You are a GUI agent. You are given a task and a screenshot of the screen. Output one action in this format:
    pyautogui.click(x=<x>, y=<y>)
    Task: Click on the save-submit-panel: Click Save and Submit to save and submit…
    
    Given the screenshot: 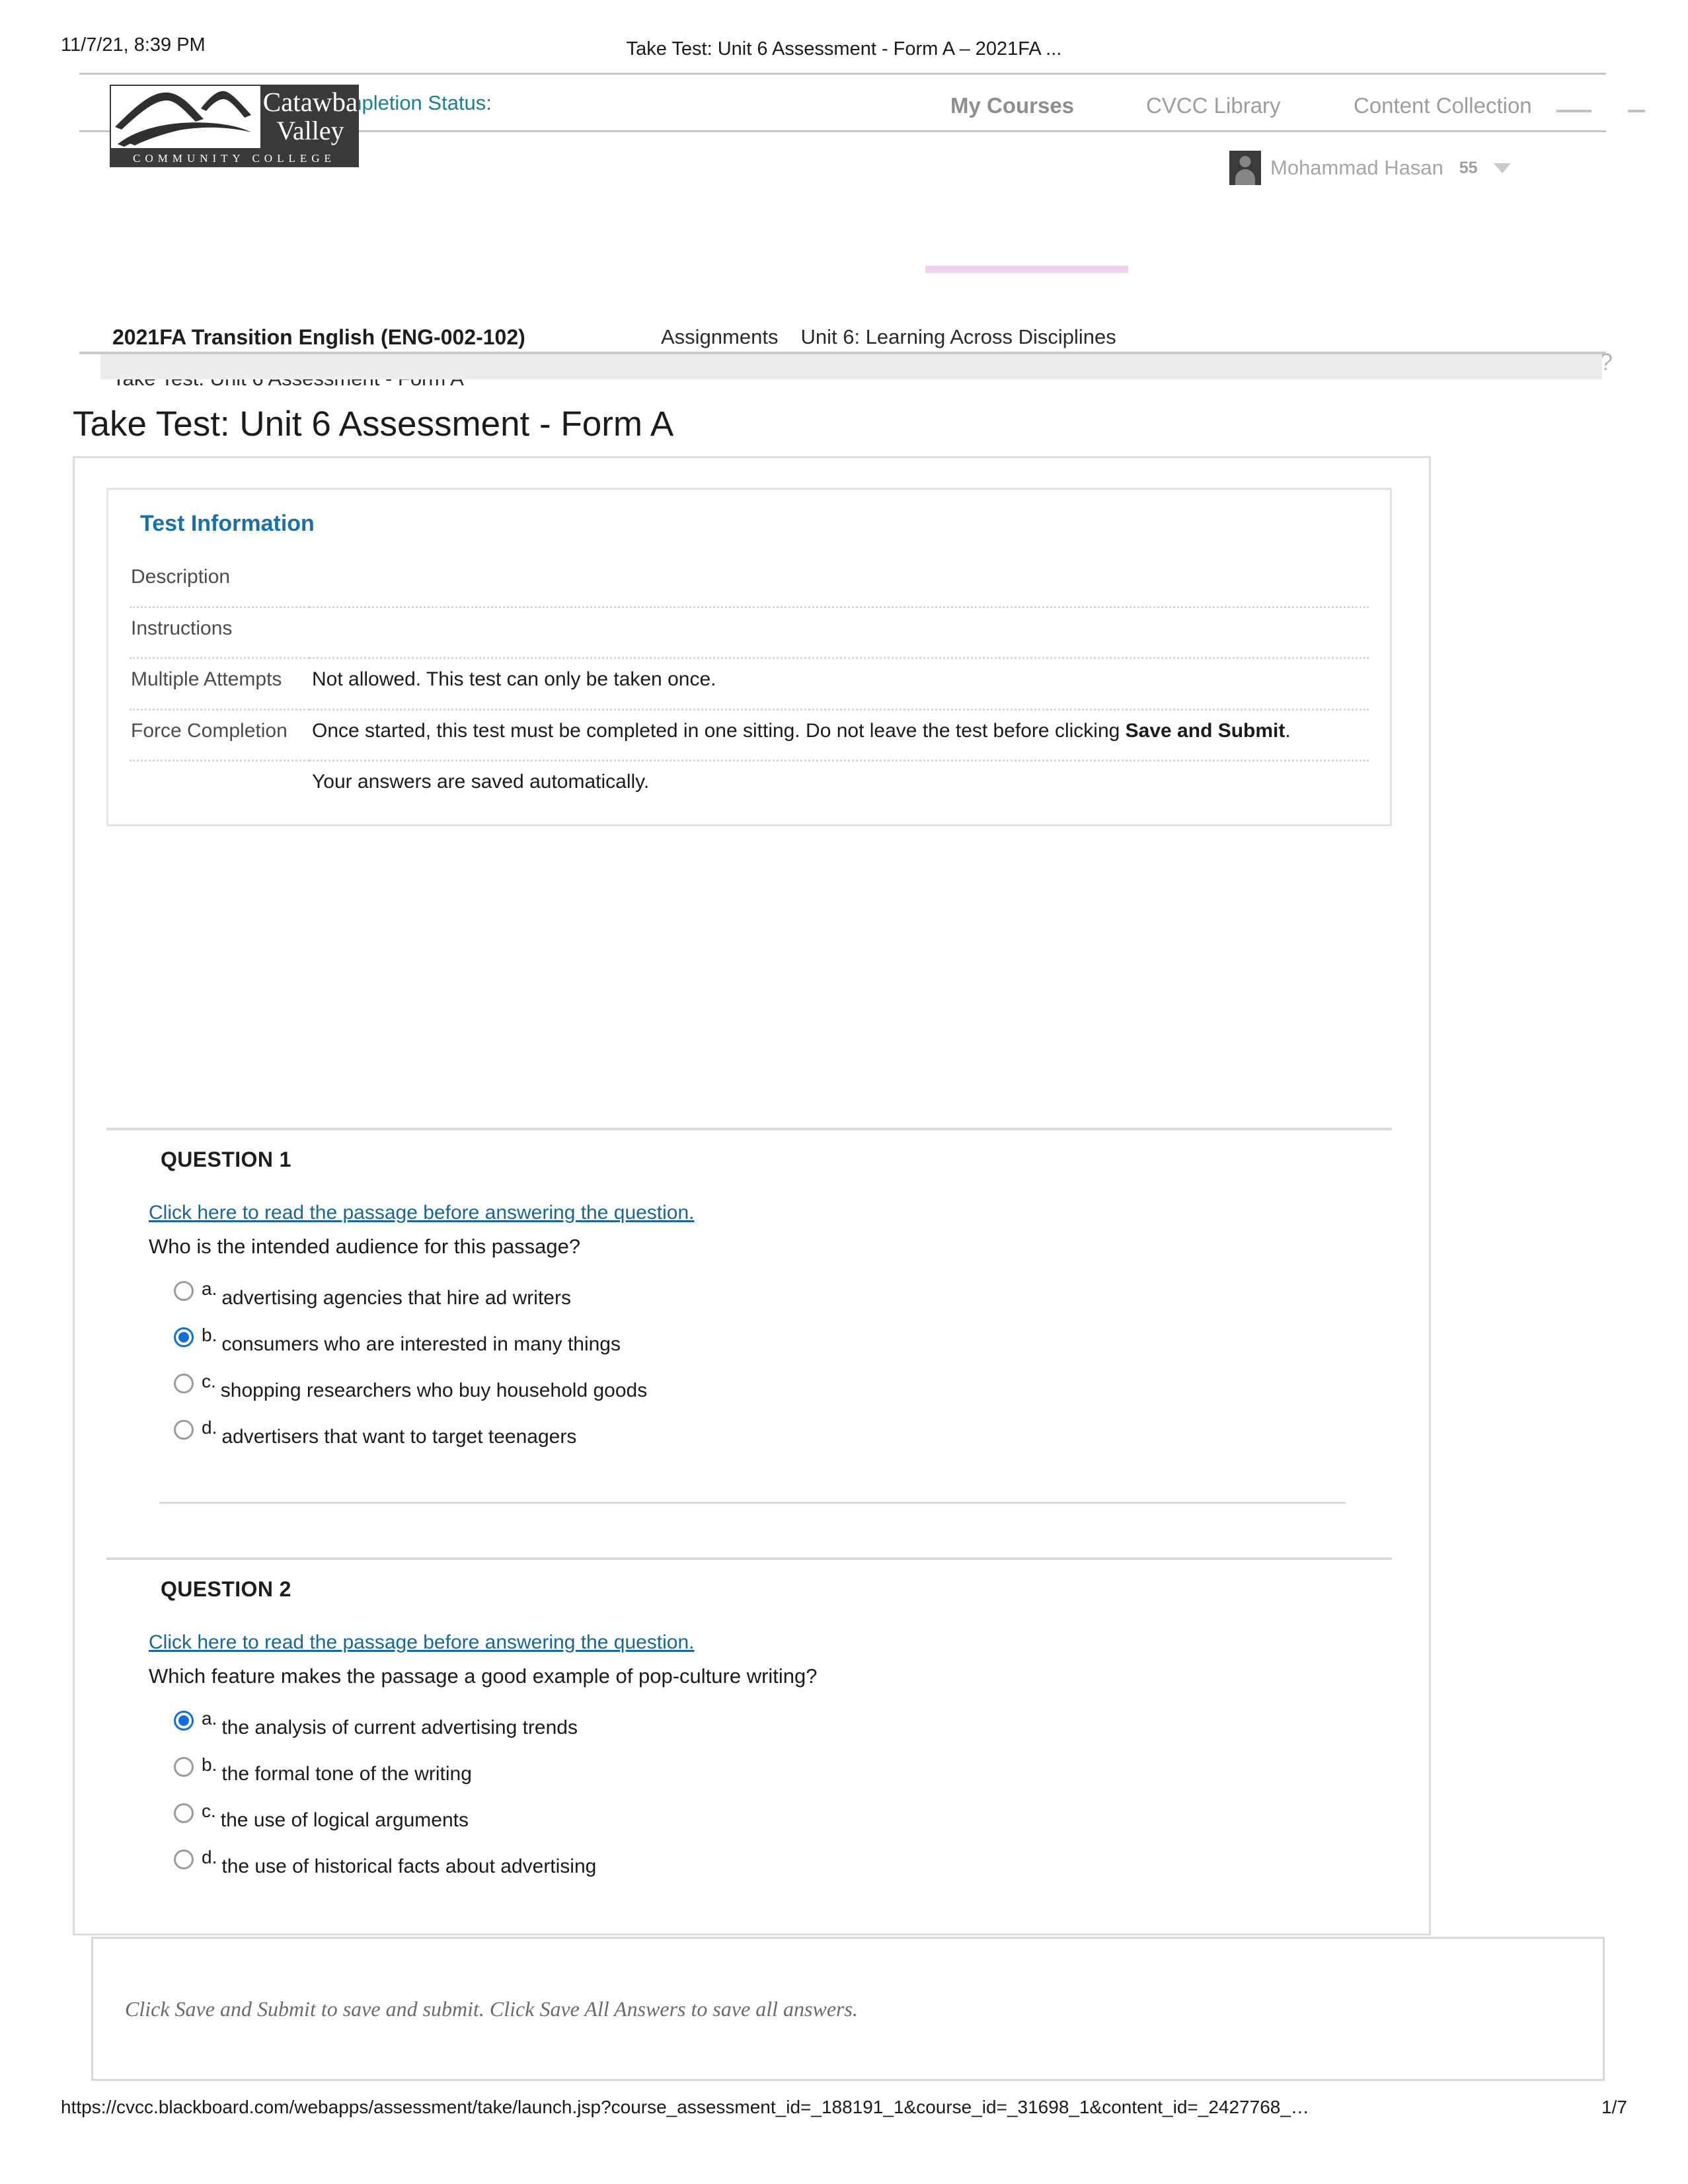 What is the action you would take?
    pyautogui.click(x=848, y=2009)
    